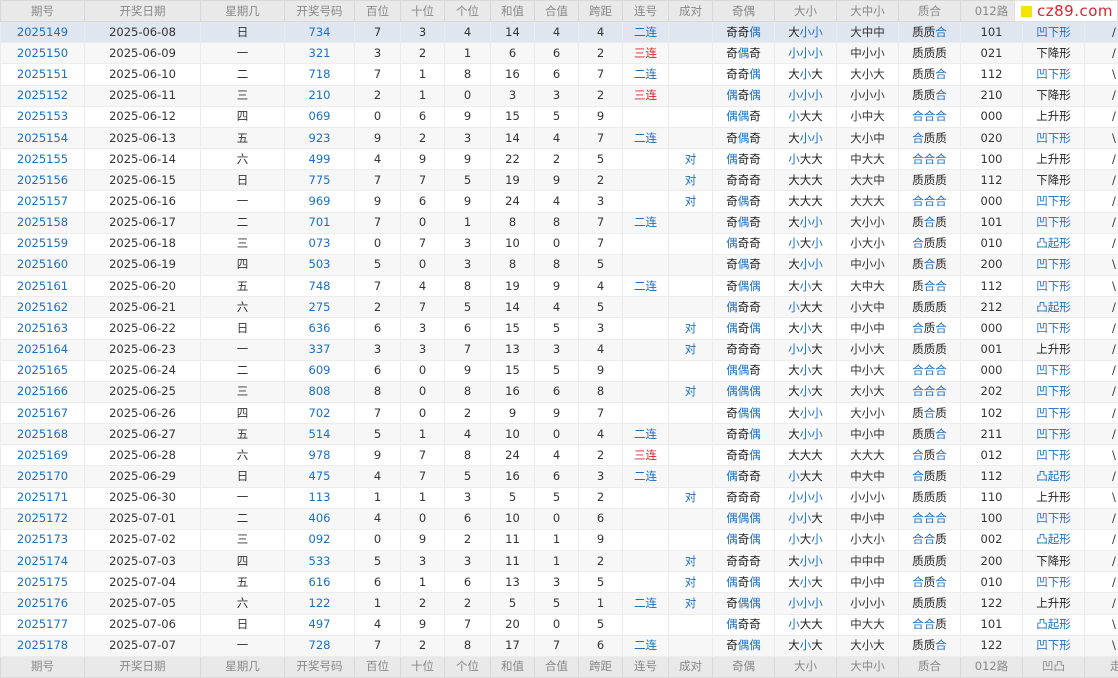 This screenshot has width=1118, height=678. I want to click on cell-开奖号码: 609, so click(320, 370).